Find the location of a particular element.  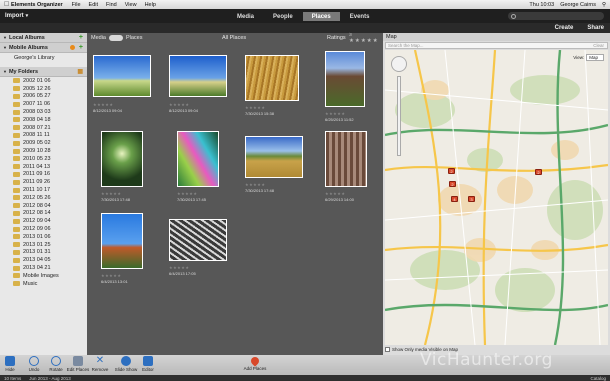

sidebar-folder-item: 2012 05 26 is located at coordinates (43, 198).